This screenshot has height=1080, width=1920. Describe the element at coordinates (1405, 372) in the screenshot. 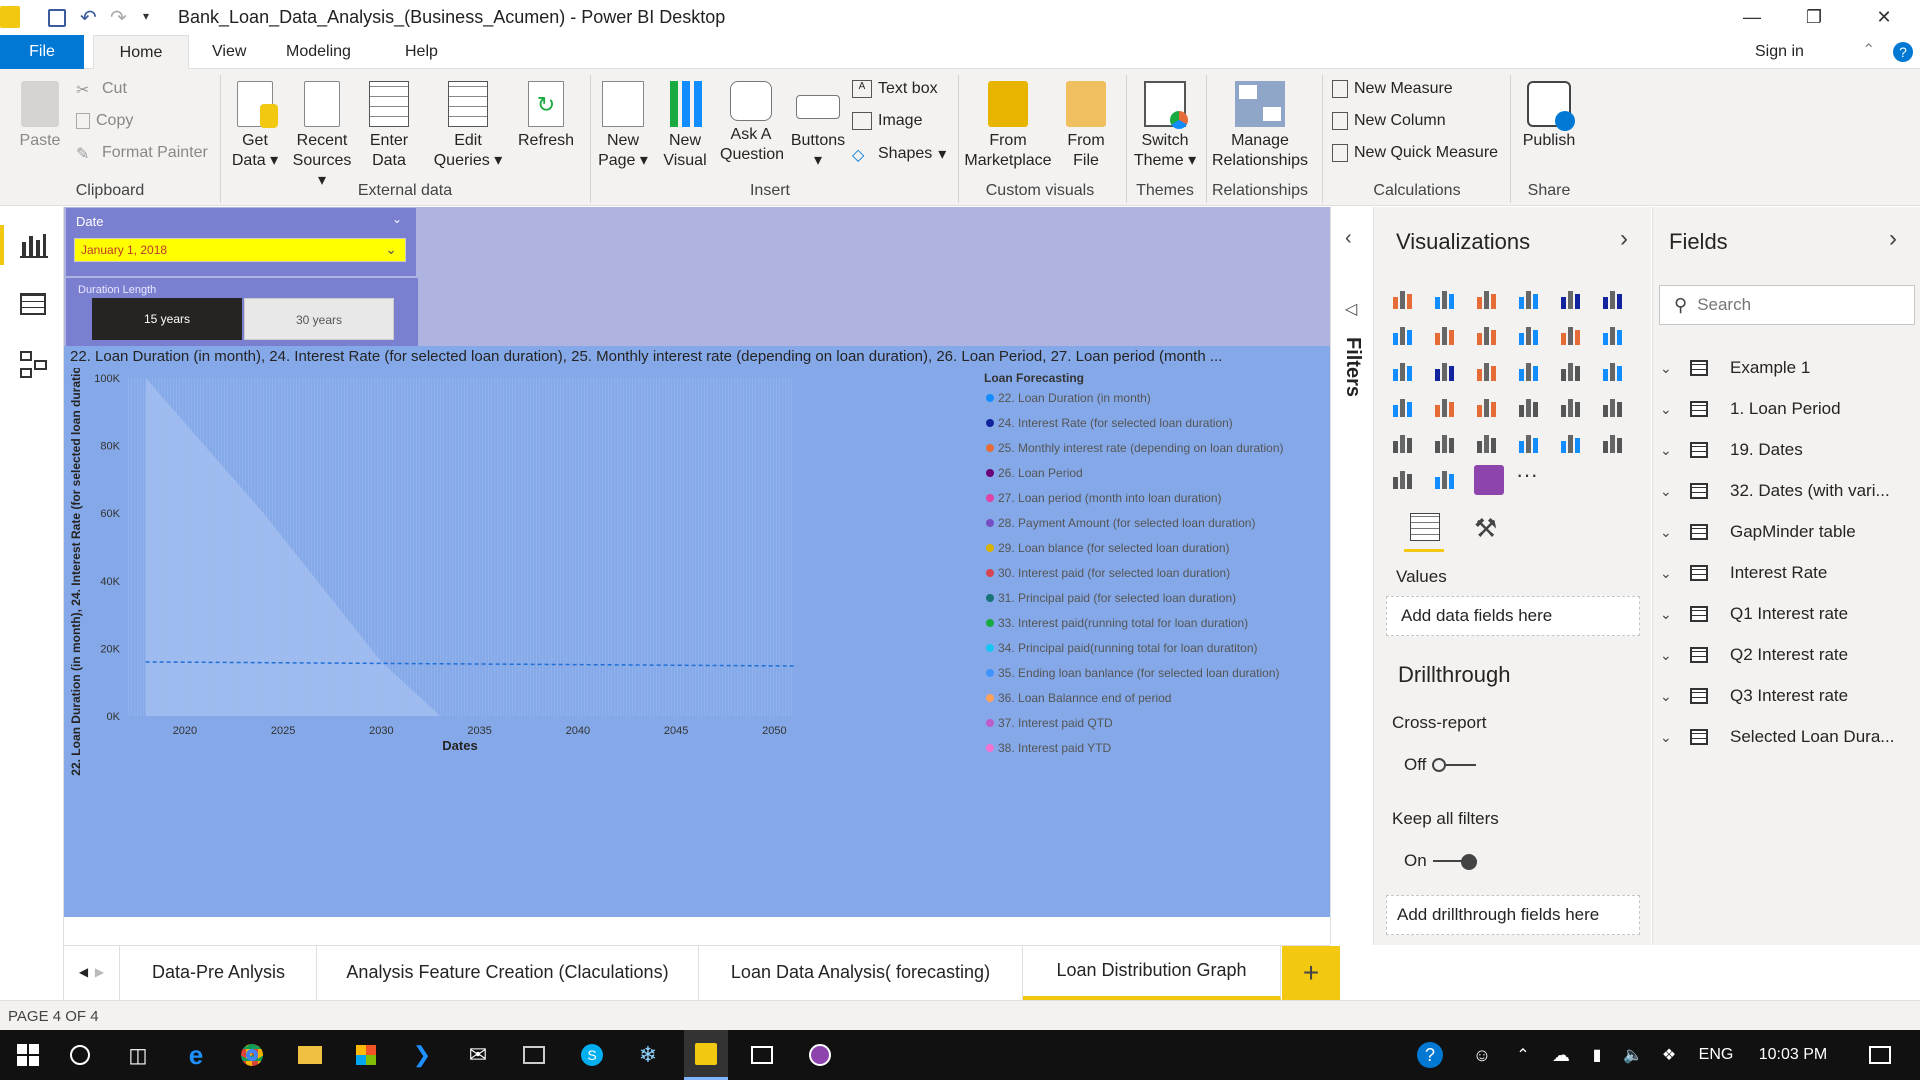

I see `waterfall-icon` at that location.